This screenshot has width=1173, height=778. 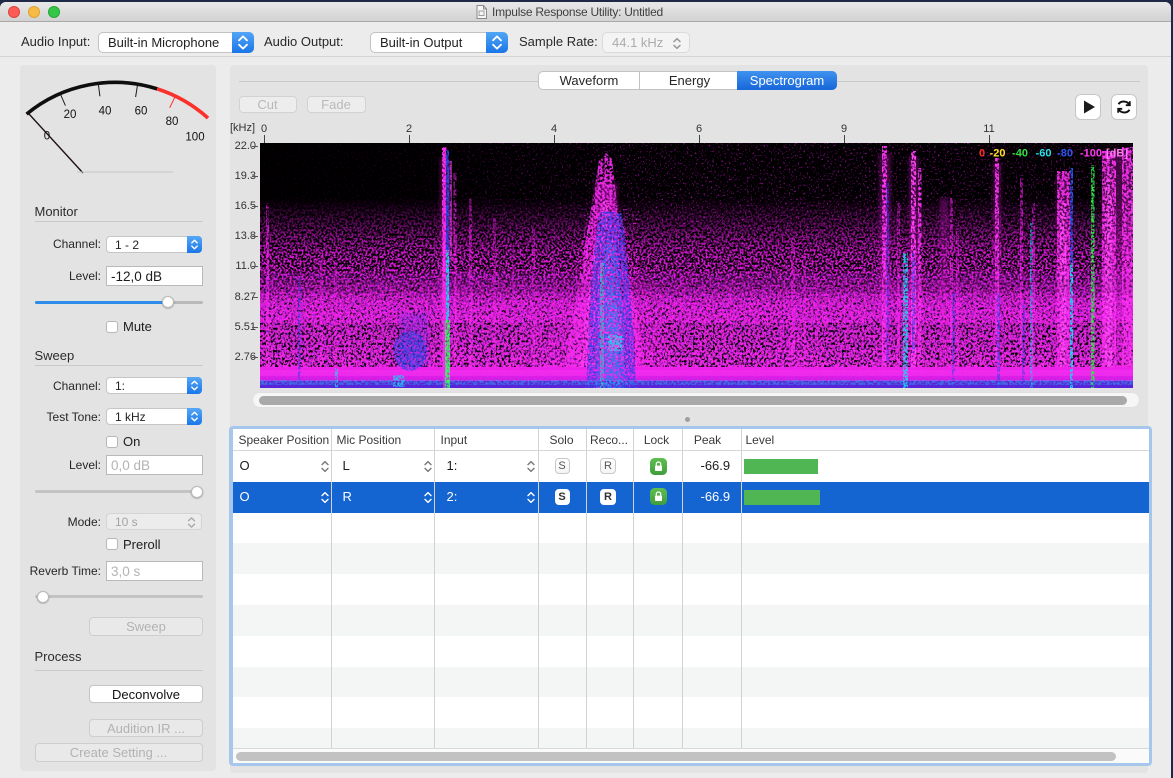 What do you see at coordinates (1044, 154) in the screenshot?
I see `svg-text: -60` at bounding box center [1044, 154].